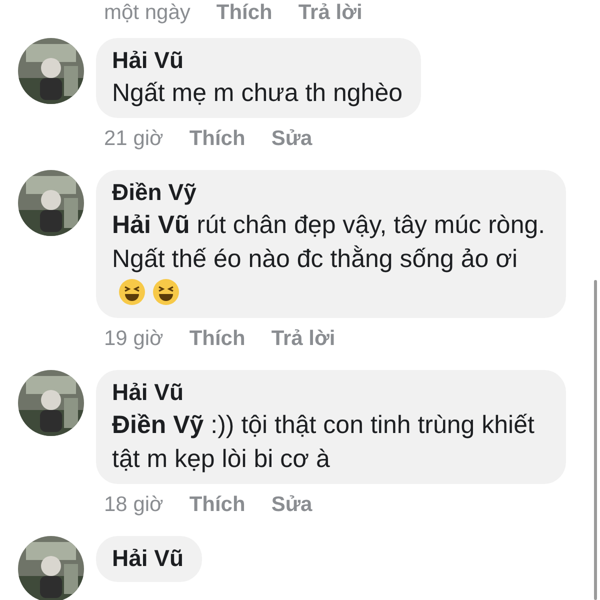 Image resolution: width=600 pixels, height=600 pixels. I want to click on comment-time: 18 giờ, so click(134, 505).